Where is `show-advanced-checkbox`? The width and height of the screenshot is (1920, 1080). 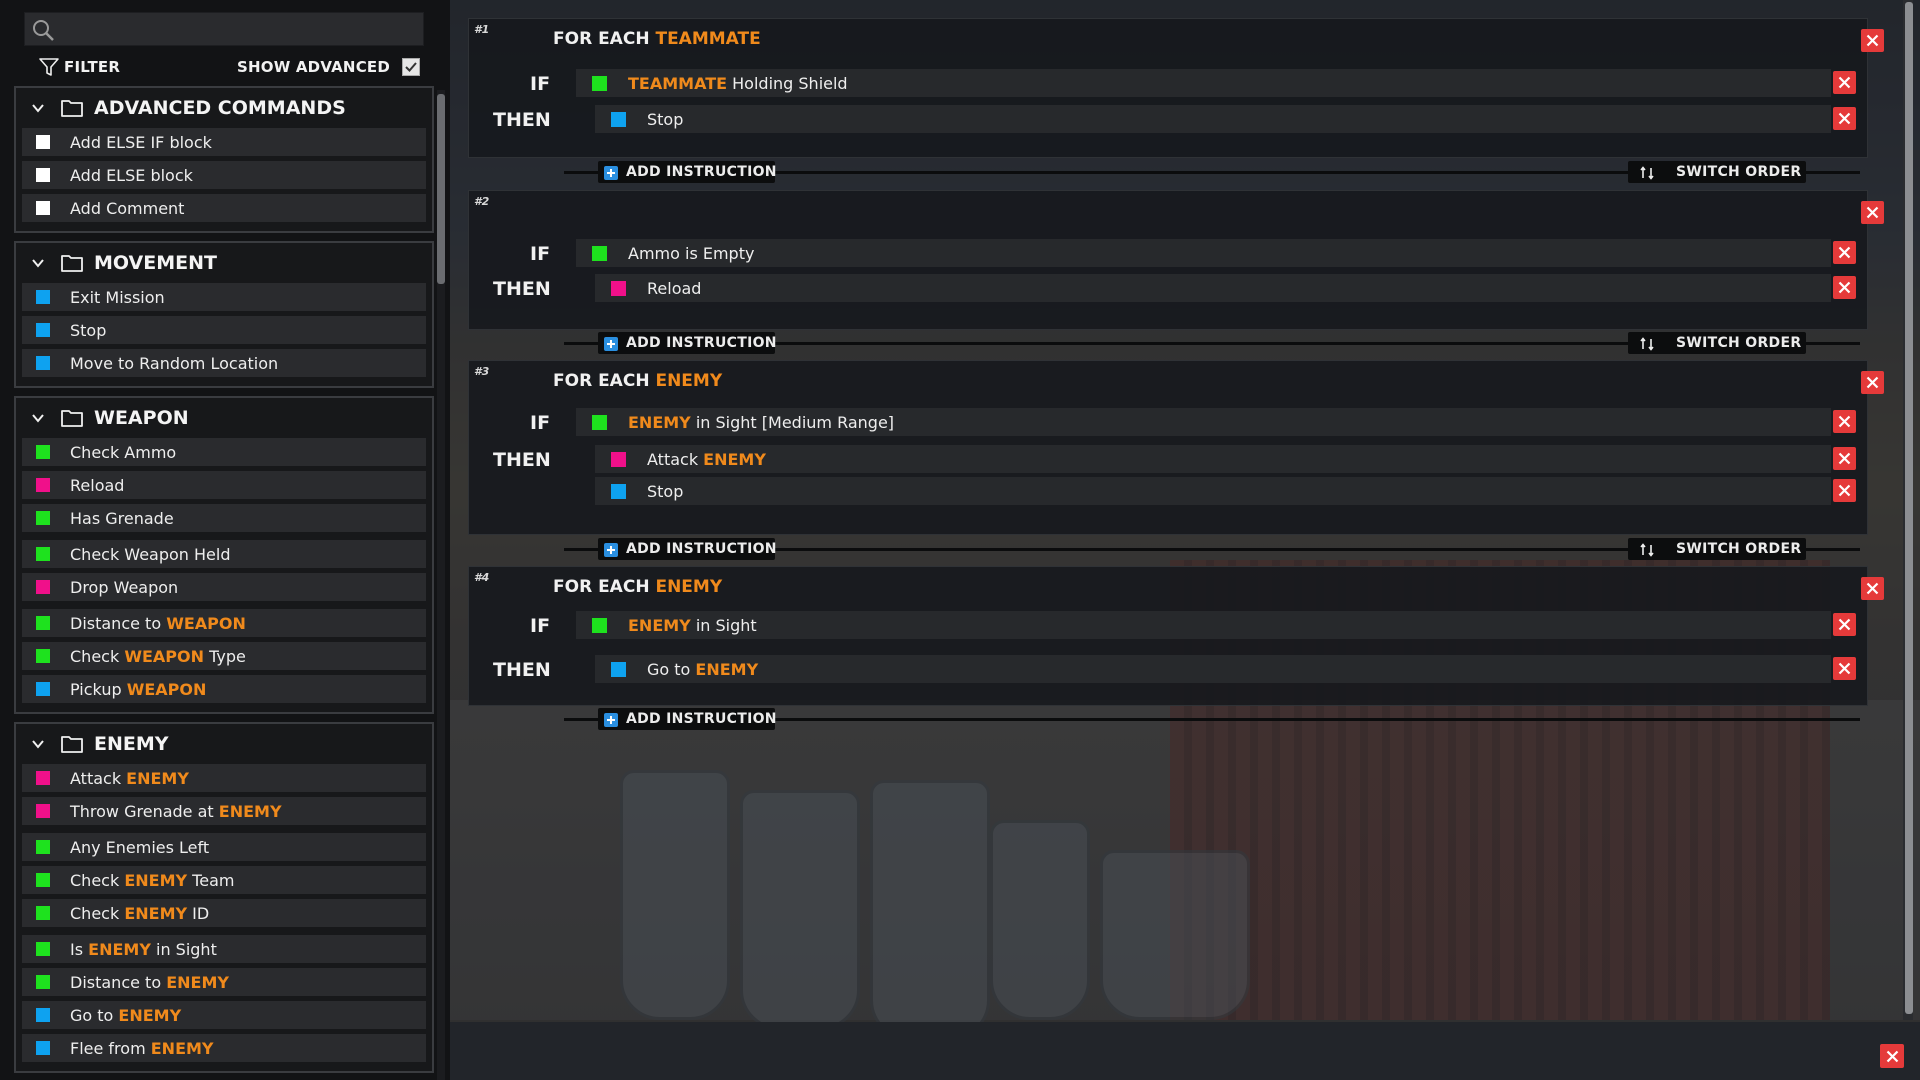 show-advanced-checkbox is located at coordinates (411, 67).